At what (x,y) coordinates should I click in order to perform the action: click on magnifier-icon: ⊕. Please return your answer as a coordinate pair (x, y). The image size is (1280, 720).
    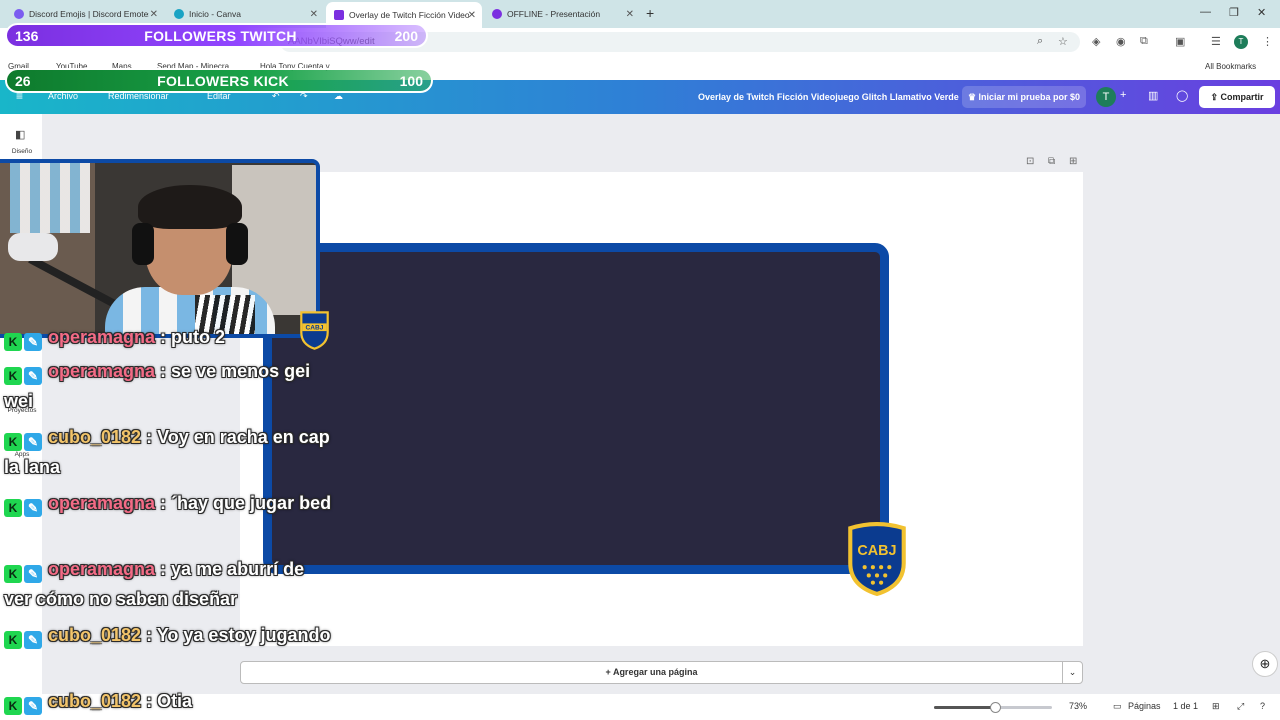
    Looking at the image, I should click on (1265, 664).